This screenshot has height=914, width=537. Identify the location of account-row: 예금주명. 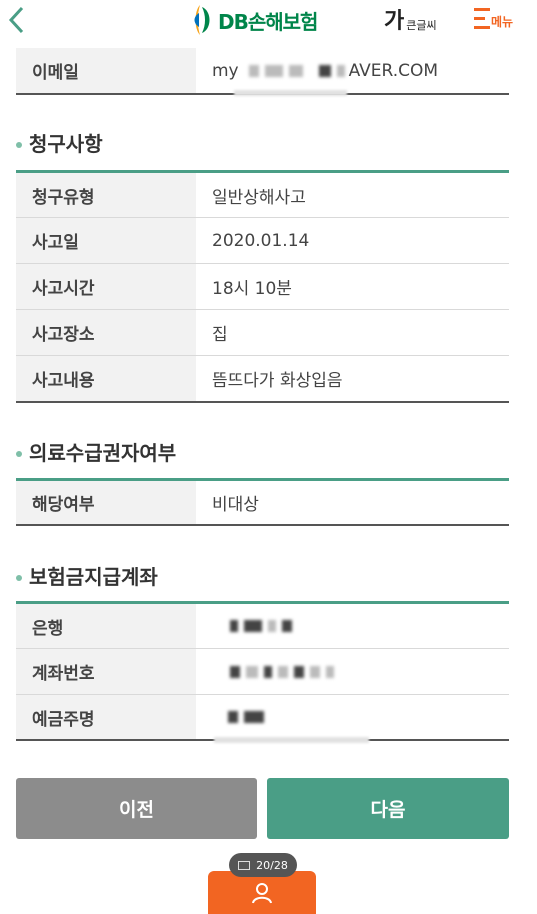
(262, 718).